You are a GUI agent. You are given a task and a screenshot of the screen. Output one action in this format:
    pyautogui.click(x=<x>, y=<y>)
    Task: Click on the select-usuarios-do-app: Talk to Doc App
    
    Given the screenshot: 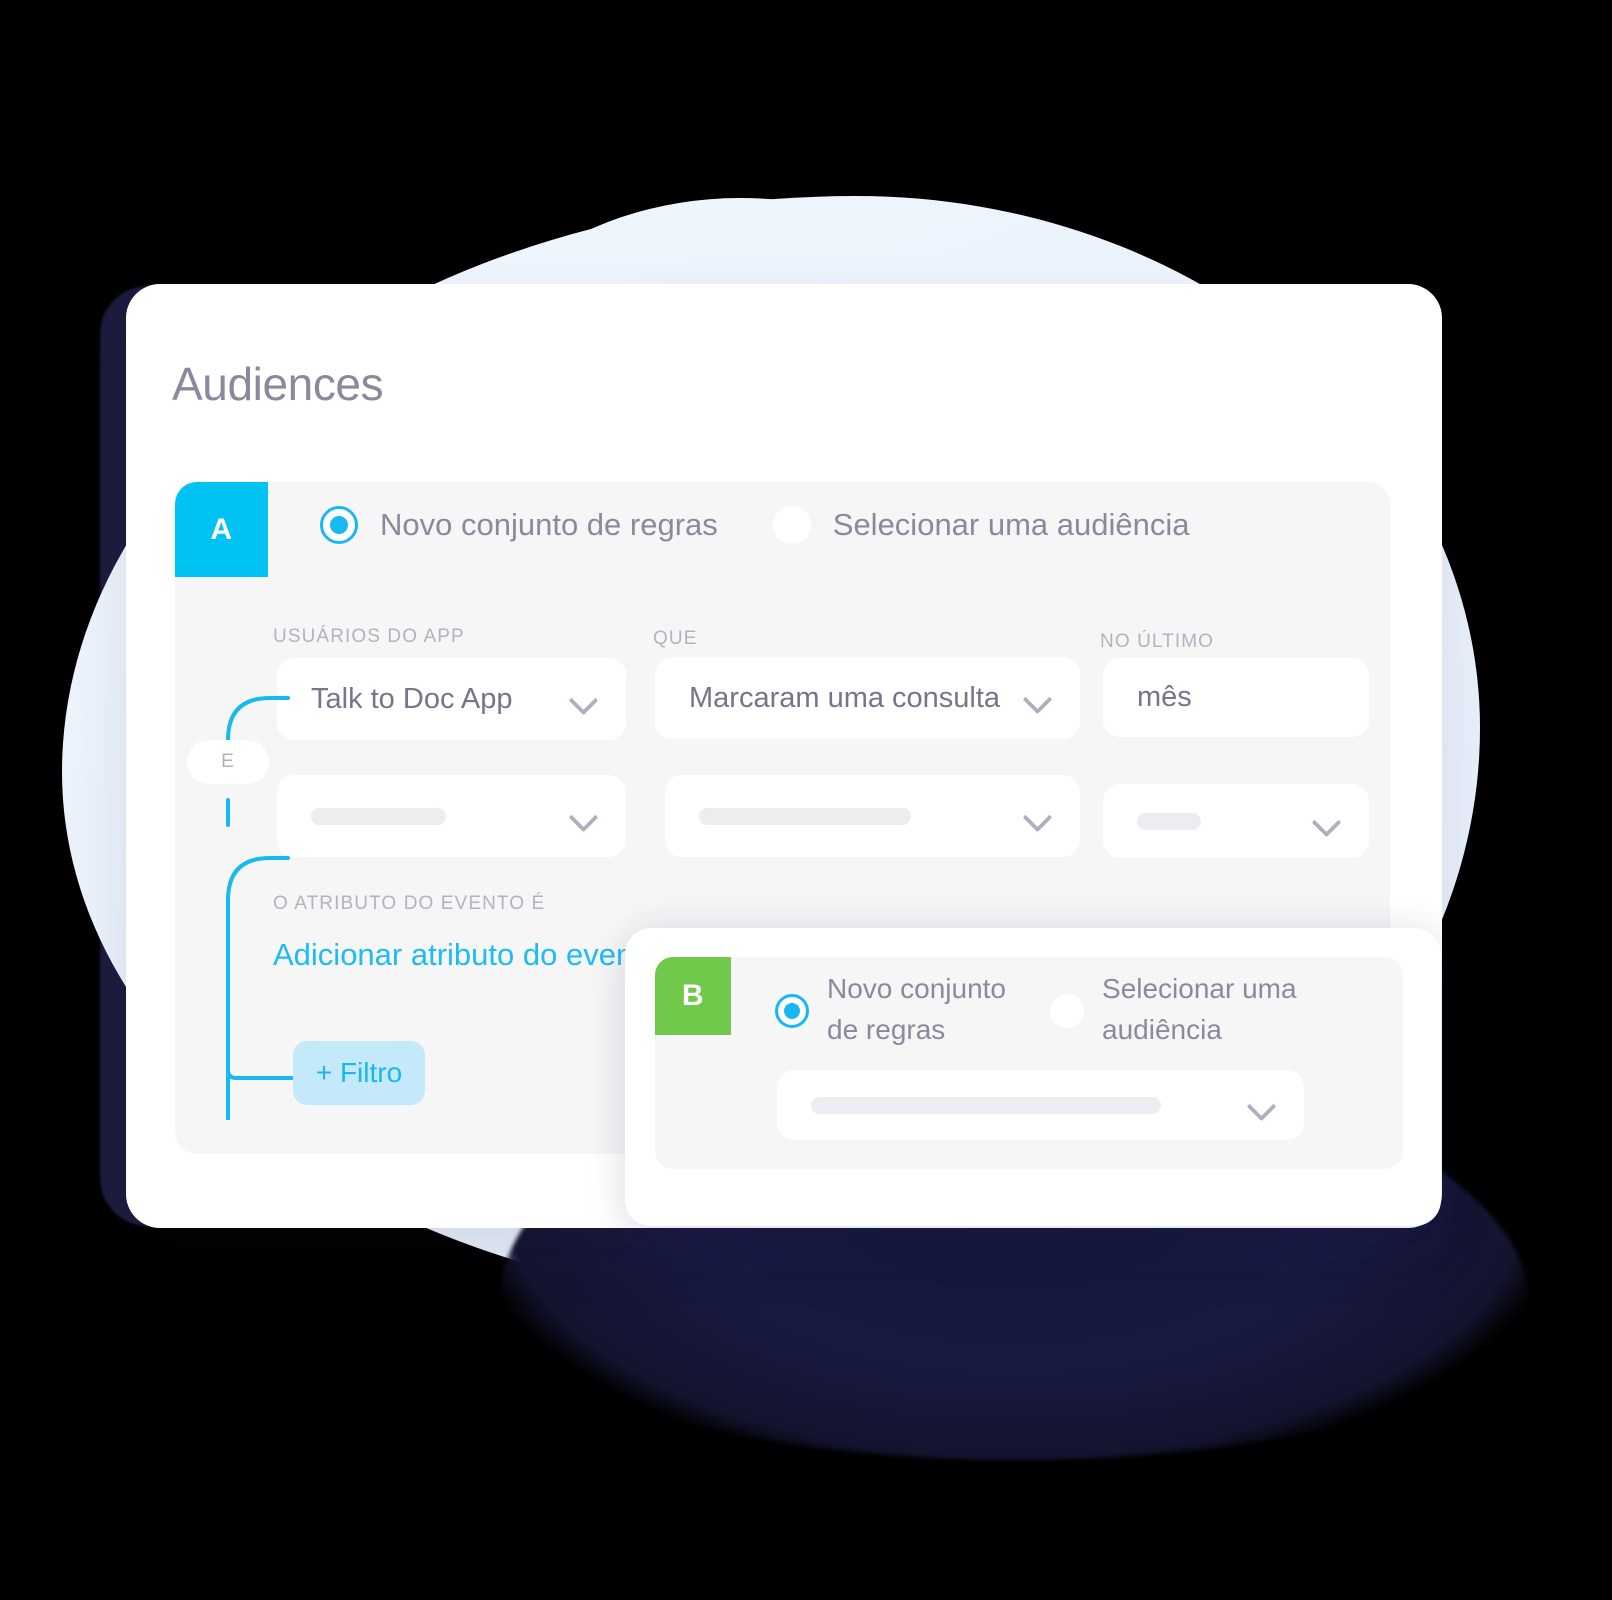 What is the action you would take?
    pyautogui.click(x=451, y=699)
    